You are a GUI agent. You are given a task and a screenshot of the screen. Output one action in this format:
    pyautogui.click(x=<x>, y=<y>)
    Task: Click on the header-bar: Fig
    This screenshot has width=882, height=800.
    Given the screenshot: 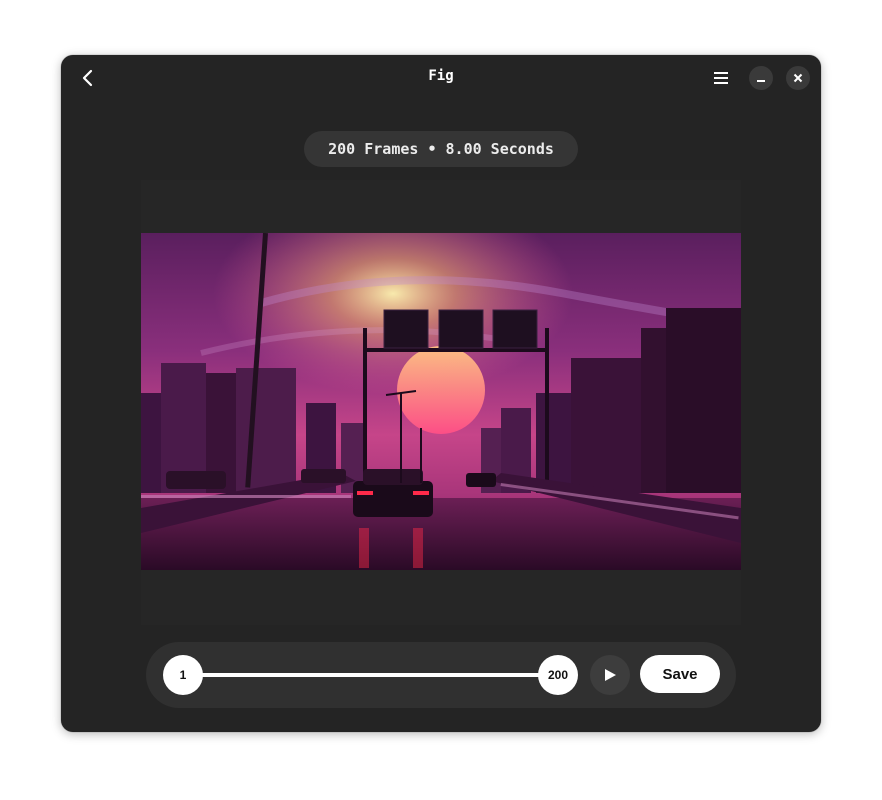 What is the action you would take?
    pyautogui.click(x=441, y=78)
    